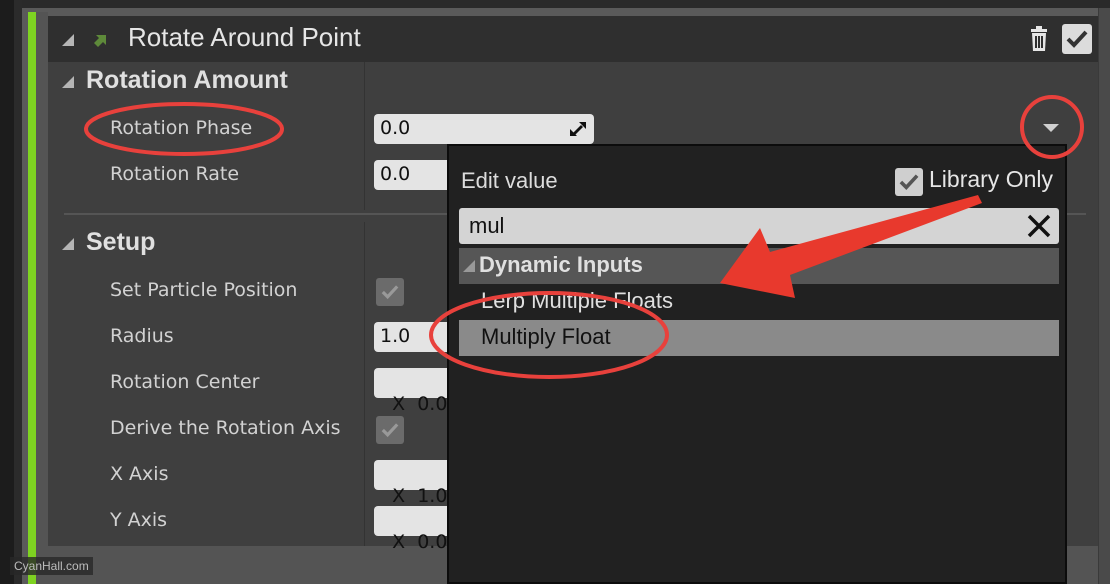 The height and width of the screenshot is (584, 1110). Describe the element at coordinates (395, 336) in the screenshot. I see `radius-value: 1.0` at that location.